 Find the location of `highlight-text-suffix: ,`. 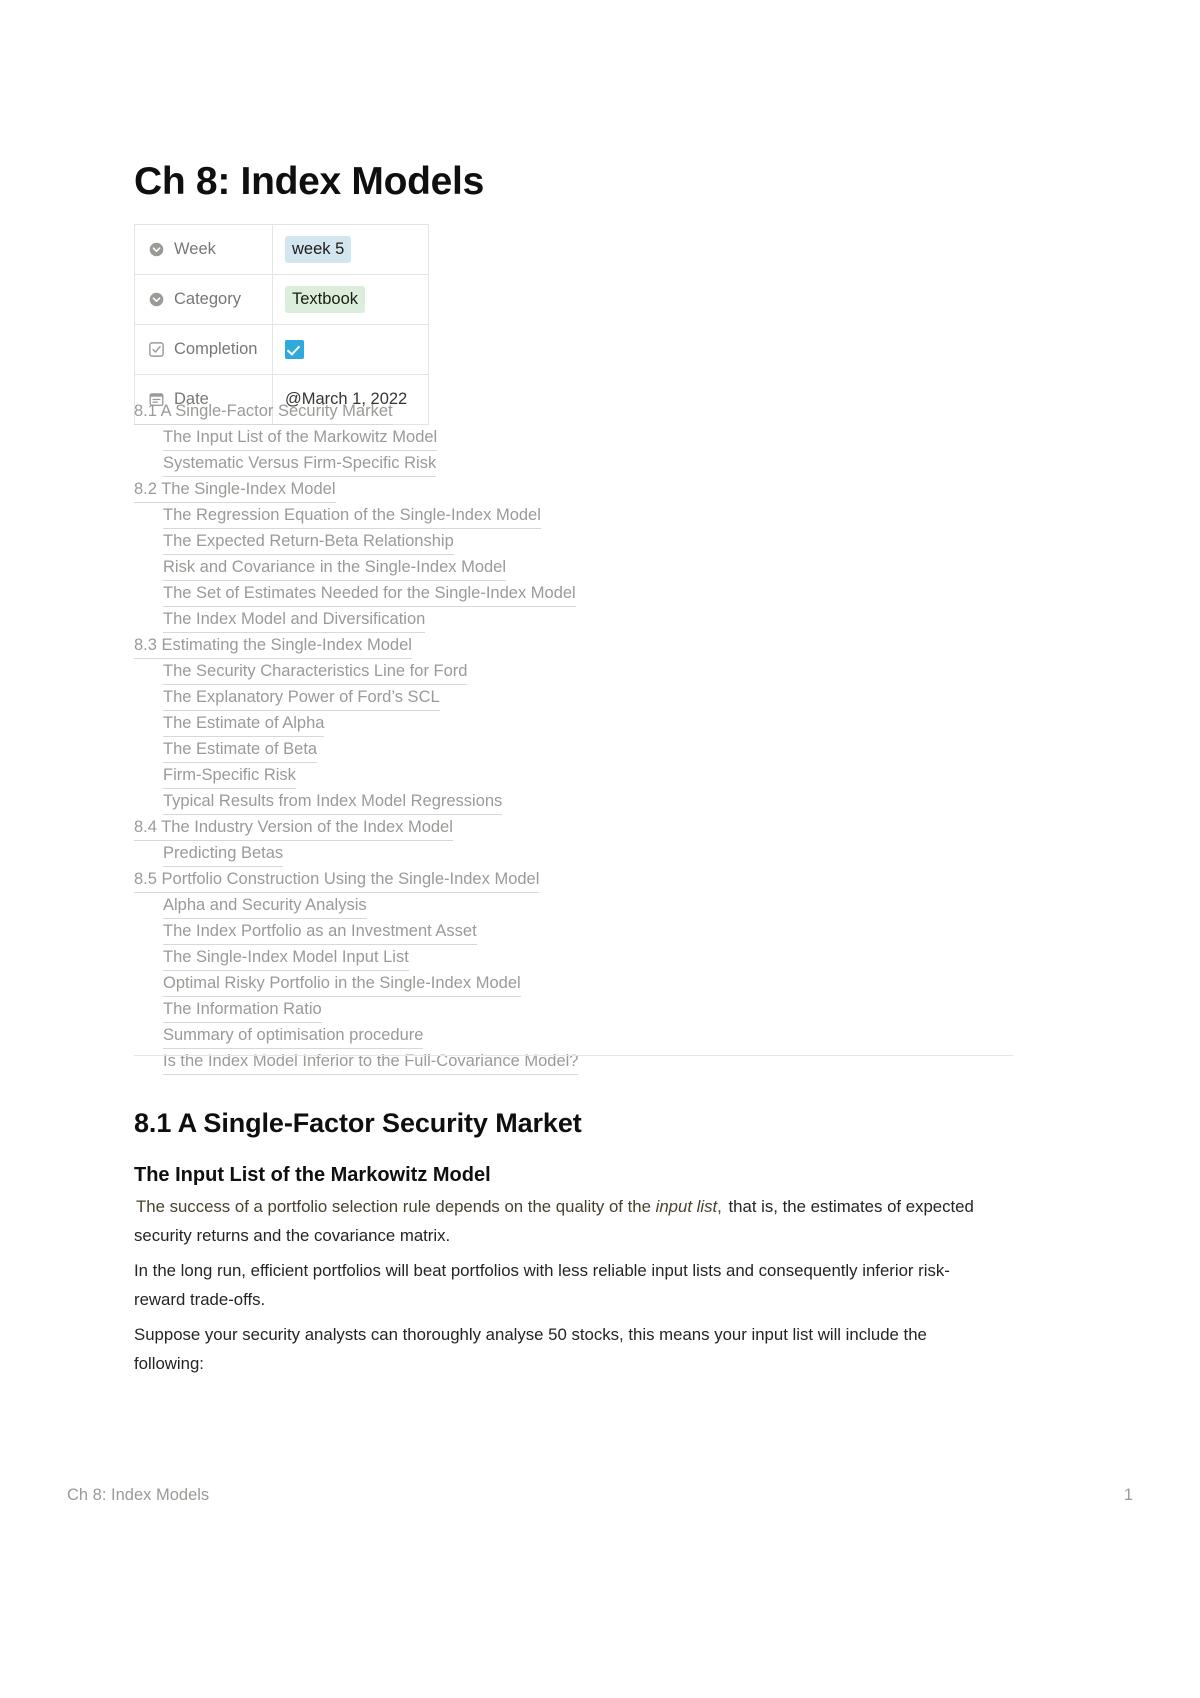

highlight-text-suffix: , is located at coordinates (719, 1206).